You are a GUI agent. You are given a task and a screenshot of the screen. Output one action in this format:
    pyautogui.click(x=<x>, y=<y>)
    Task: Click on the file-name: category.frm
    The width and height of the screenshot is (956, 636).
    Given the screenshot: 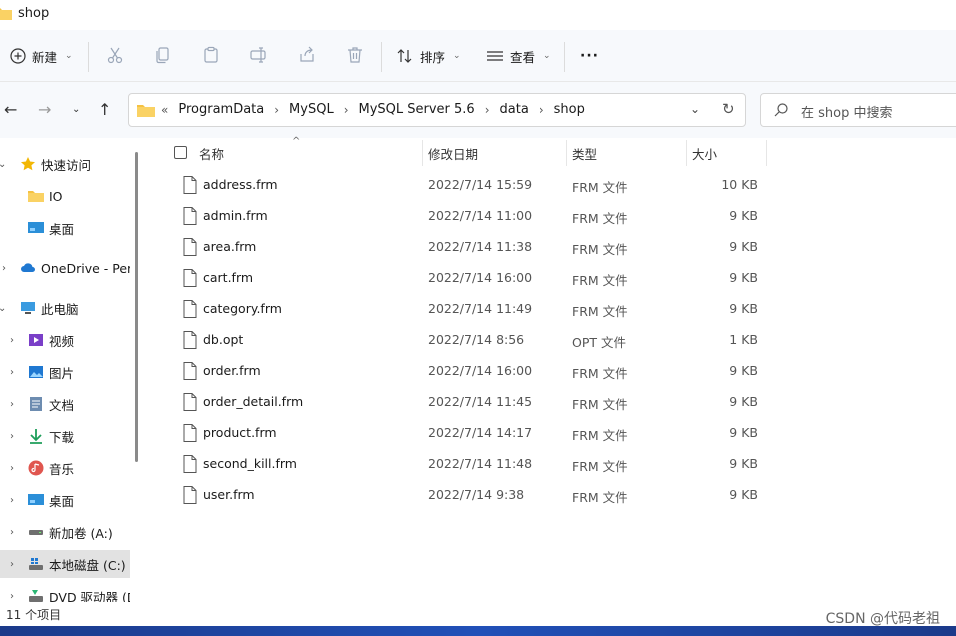 What is the action you would take?
    pyautogui.click(x=242, y=308)
    